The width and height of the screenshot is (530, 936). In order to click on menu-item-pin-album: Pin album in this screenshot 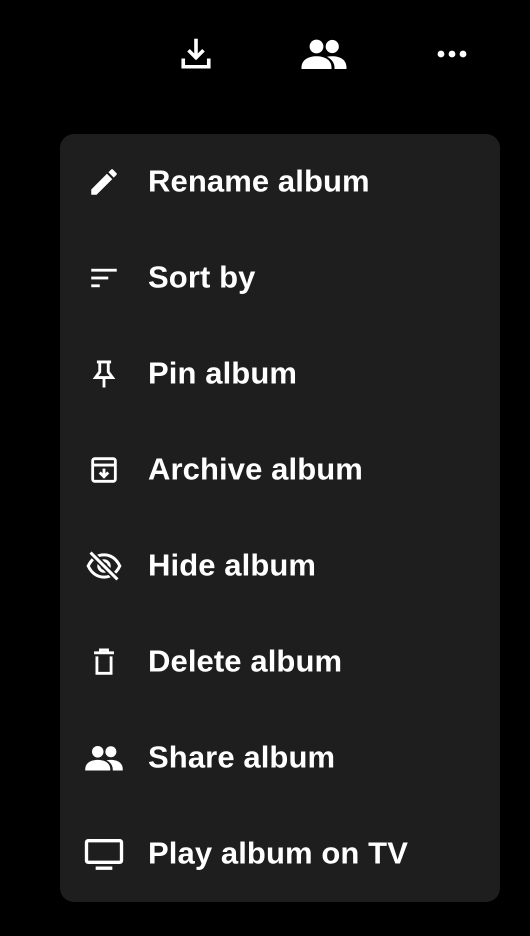, I will do `click(280, 374)`.